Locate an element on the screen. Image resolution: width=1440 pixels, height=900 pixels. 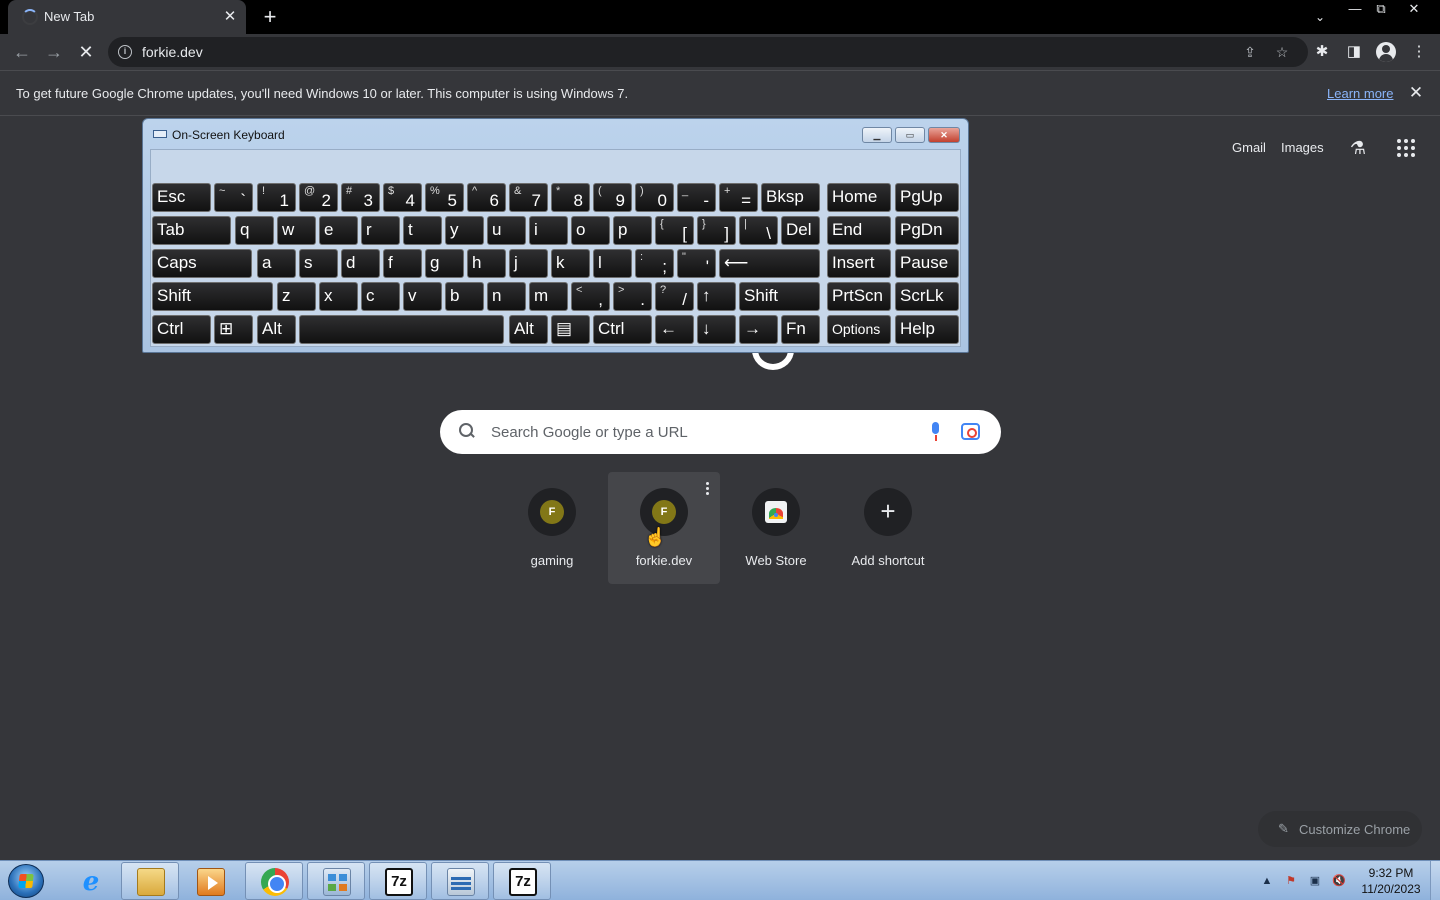
osk-key-del: Del is located at coordinates (800, 230).